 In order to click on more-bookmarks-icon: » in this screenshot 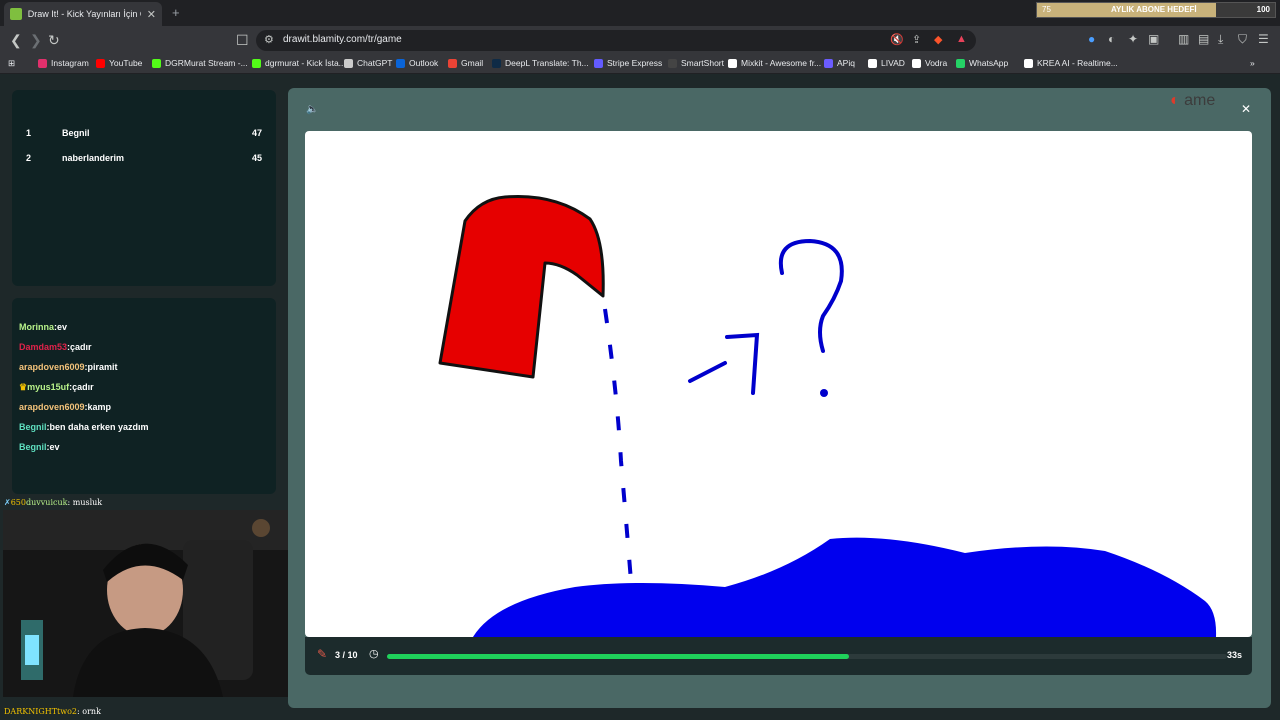, I will do `click(1252, 63)`.